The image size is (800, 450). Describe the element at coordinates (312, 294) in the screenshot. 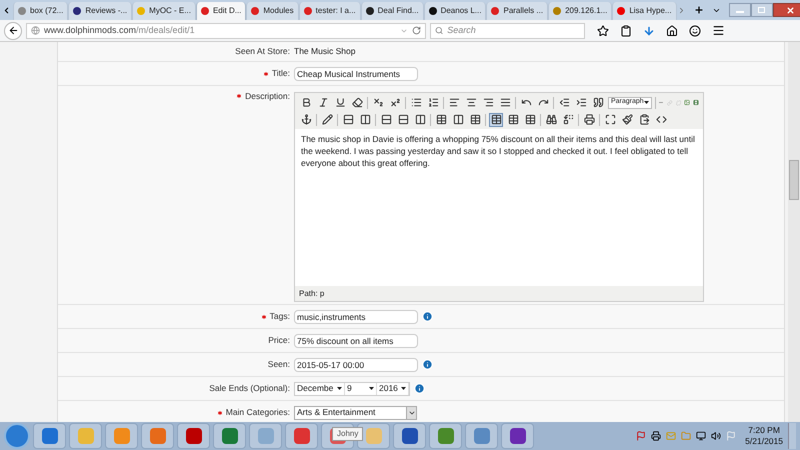

I see `editor-path: Path: p` at that location.